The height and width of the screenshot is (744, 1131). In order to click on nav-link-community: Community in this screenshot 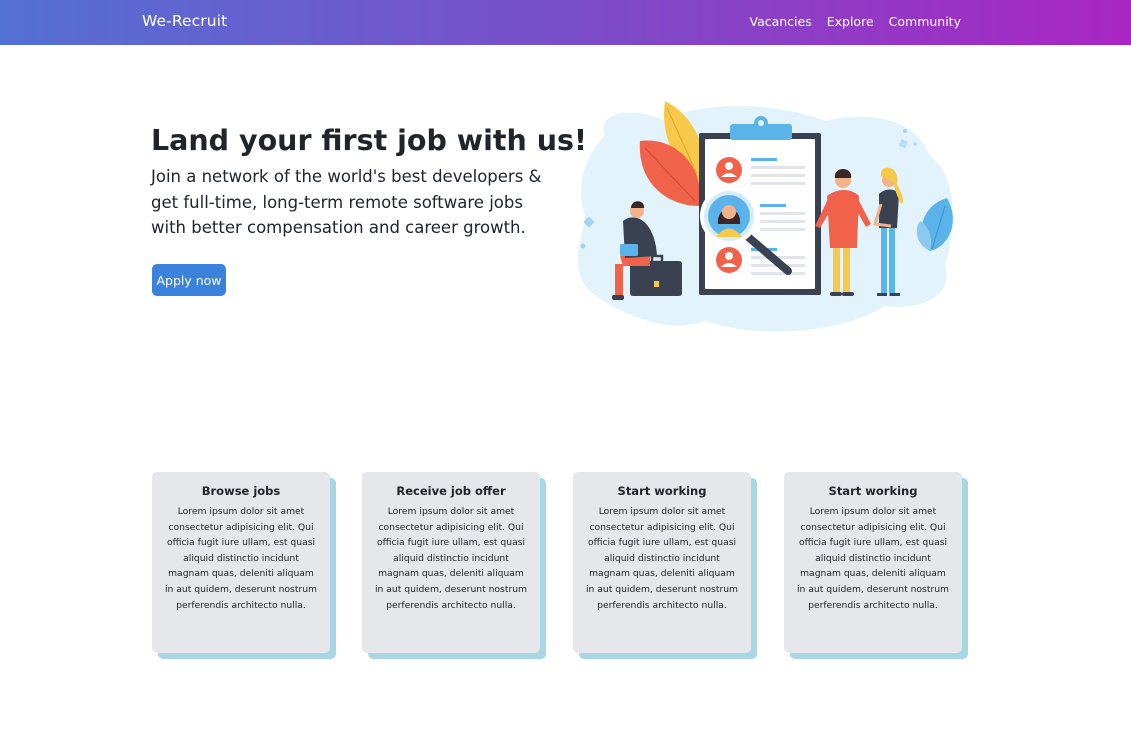, I will do `click(925, 21)`.